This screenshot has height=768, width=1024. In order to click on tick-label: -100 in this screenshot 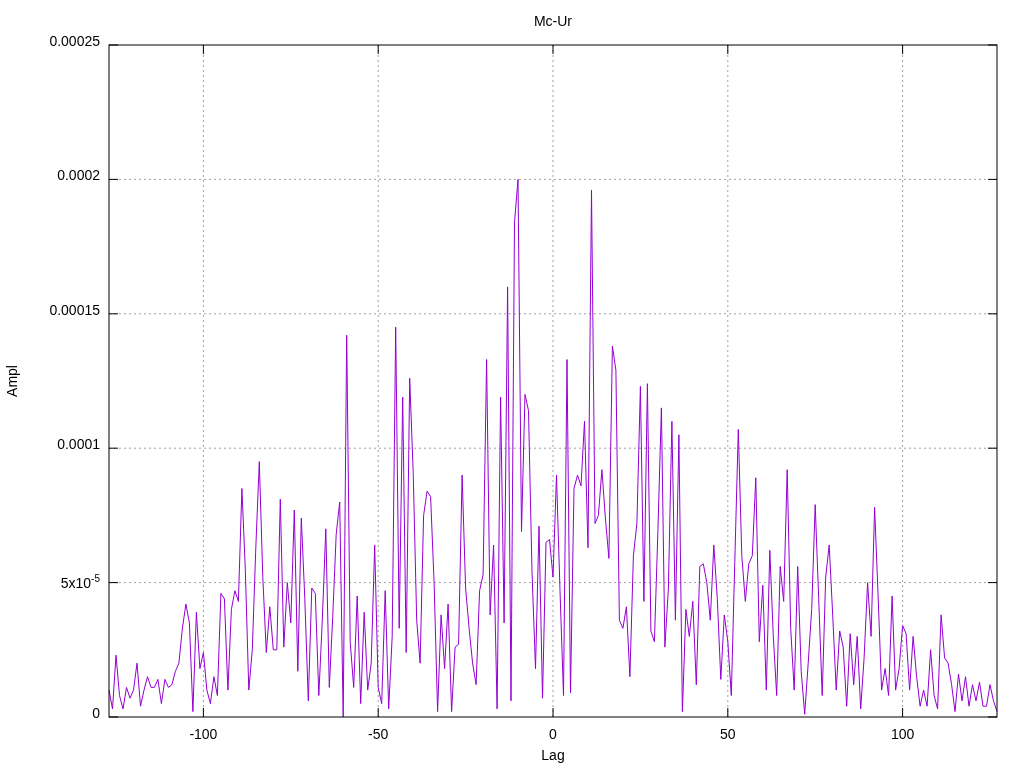, I will do `click(203, 734)`.